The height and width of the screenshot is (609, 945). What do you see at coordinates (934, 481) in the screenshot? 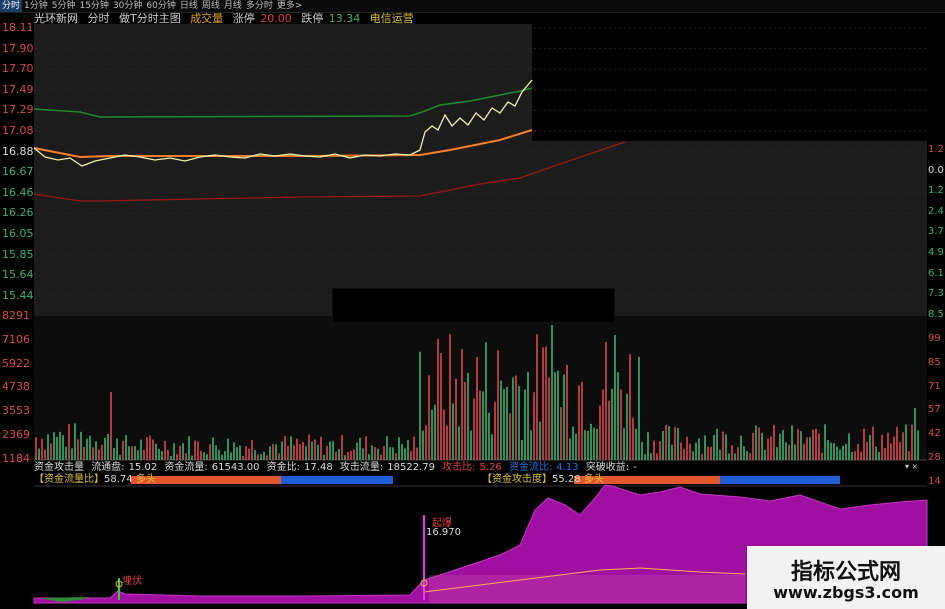
I see `volume-right-axis-label: 14` at bounding box center [934, 481].